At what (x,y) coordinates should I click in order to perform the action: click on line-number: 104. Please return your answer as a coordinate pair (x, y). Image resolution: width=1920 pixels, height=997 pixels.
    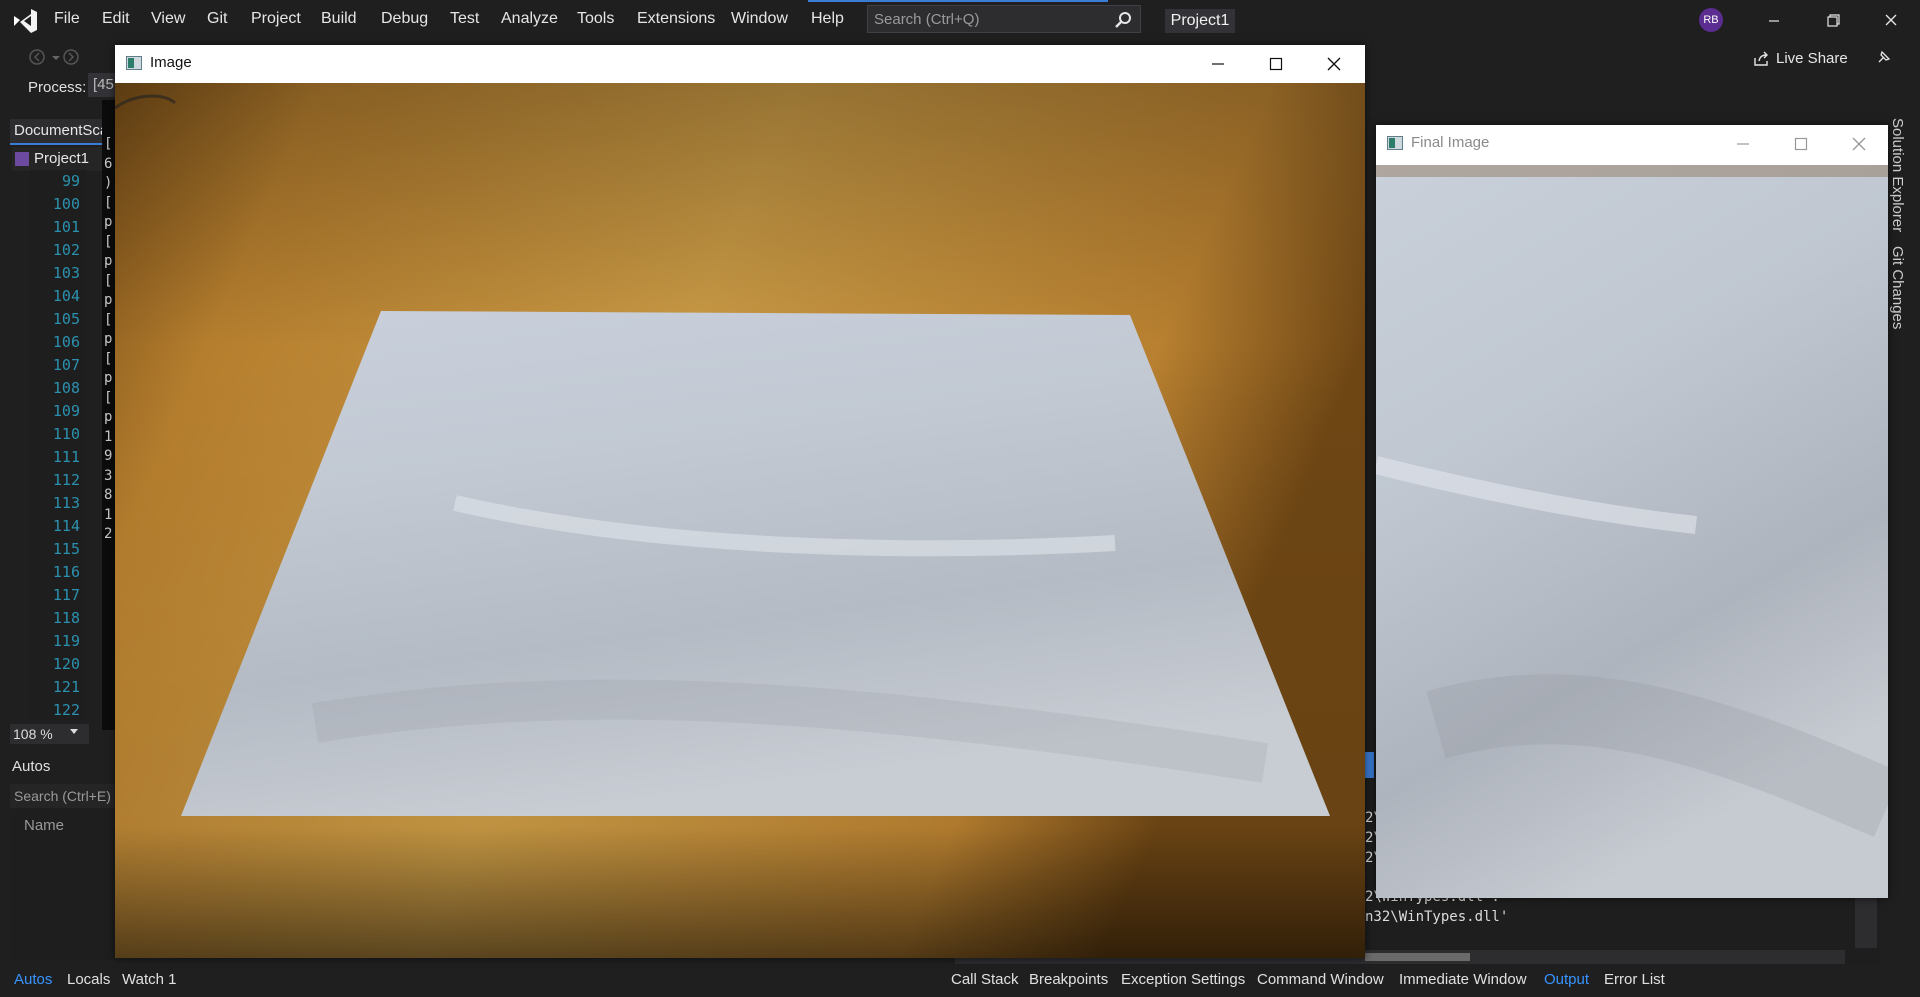
    Looking at the image, I should click on (66, 296).